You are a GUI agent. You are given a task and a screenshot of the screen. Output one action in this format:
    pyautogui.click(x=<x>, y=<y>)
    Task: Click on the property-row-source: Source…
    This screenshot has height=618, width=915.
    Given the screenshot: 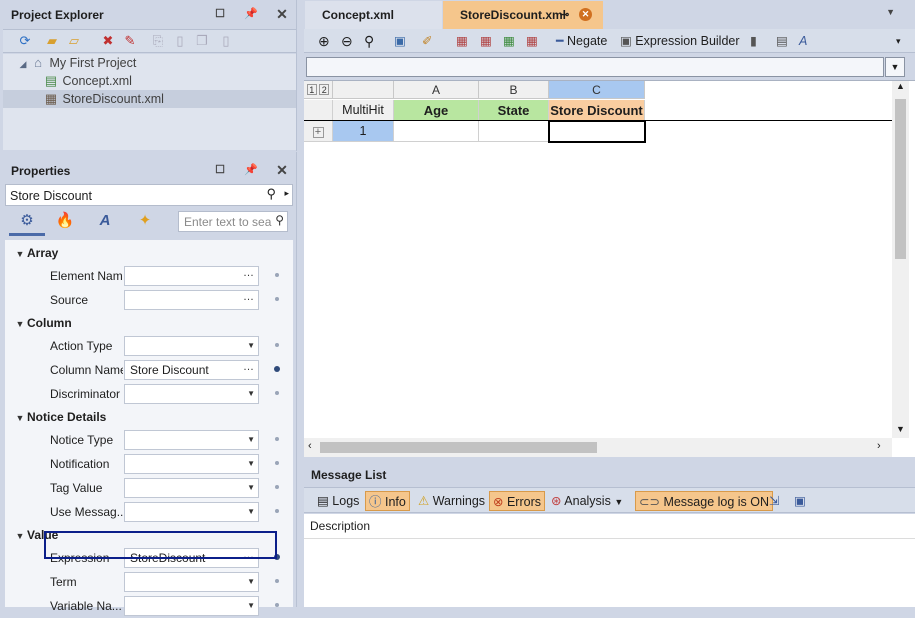 What is the action you would take?
    pyautogui.click(x=149, y=300)
    